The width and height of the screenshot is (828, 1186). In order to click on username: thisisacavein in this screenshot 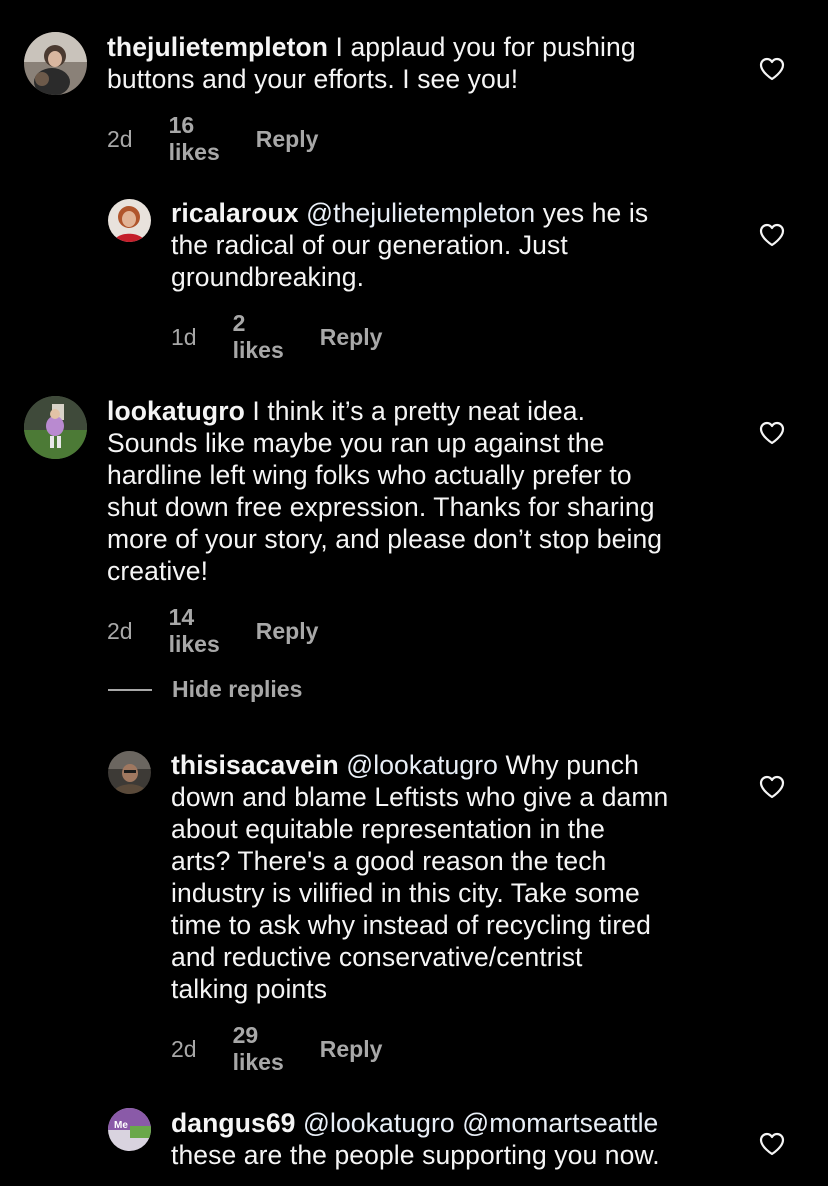, I will do `click(255, 765)`.